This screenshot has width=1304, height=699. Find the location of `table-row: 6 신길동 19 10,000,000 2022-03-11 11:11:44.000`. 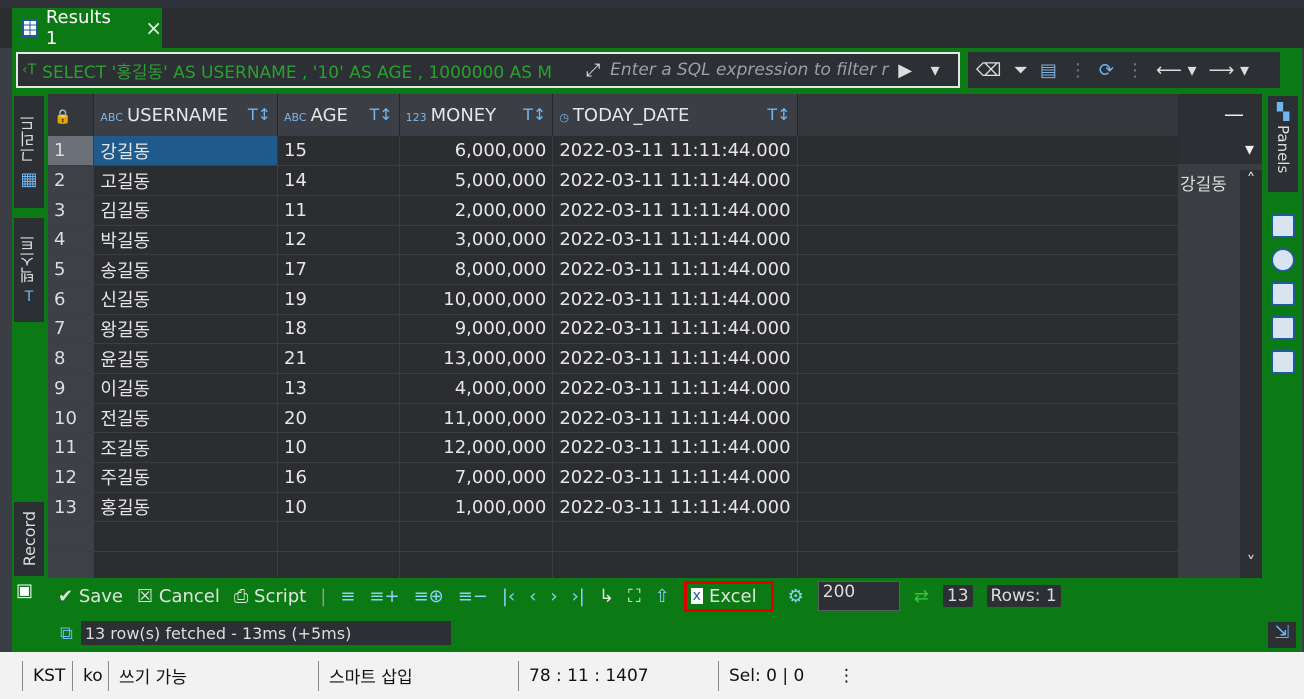

table-row: 6 신길동 19 10,000,000 2022-03-11 11:11:44.000 is located at coordinates (613, 299).